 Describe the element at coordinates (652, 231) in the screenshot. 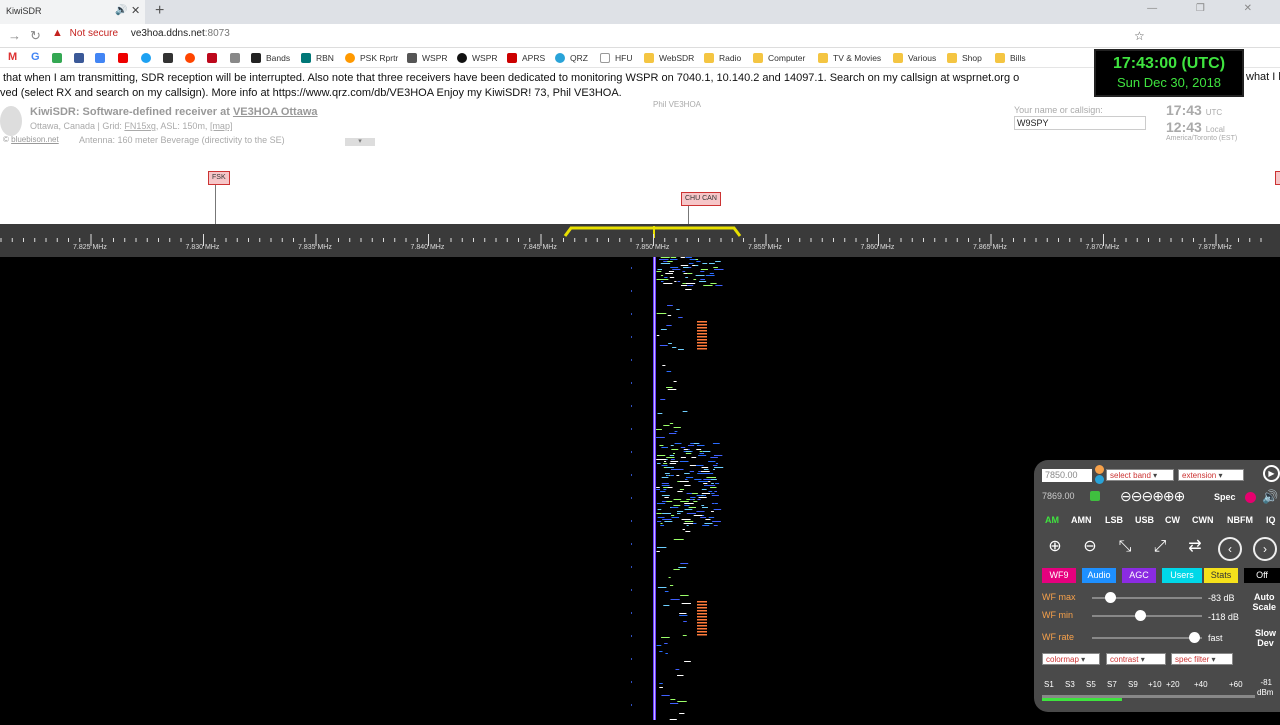

I see `passband-marker` at that location.